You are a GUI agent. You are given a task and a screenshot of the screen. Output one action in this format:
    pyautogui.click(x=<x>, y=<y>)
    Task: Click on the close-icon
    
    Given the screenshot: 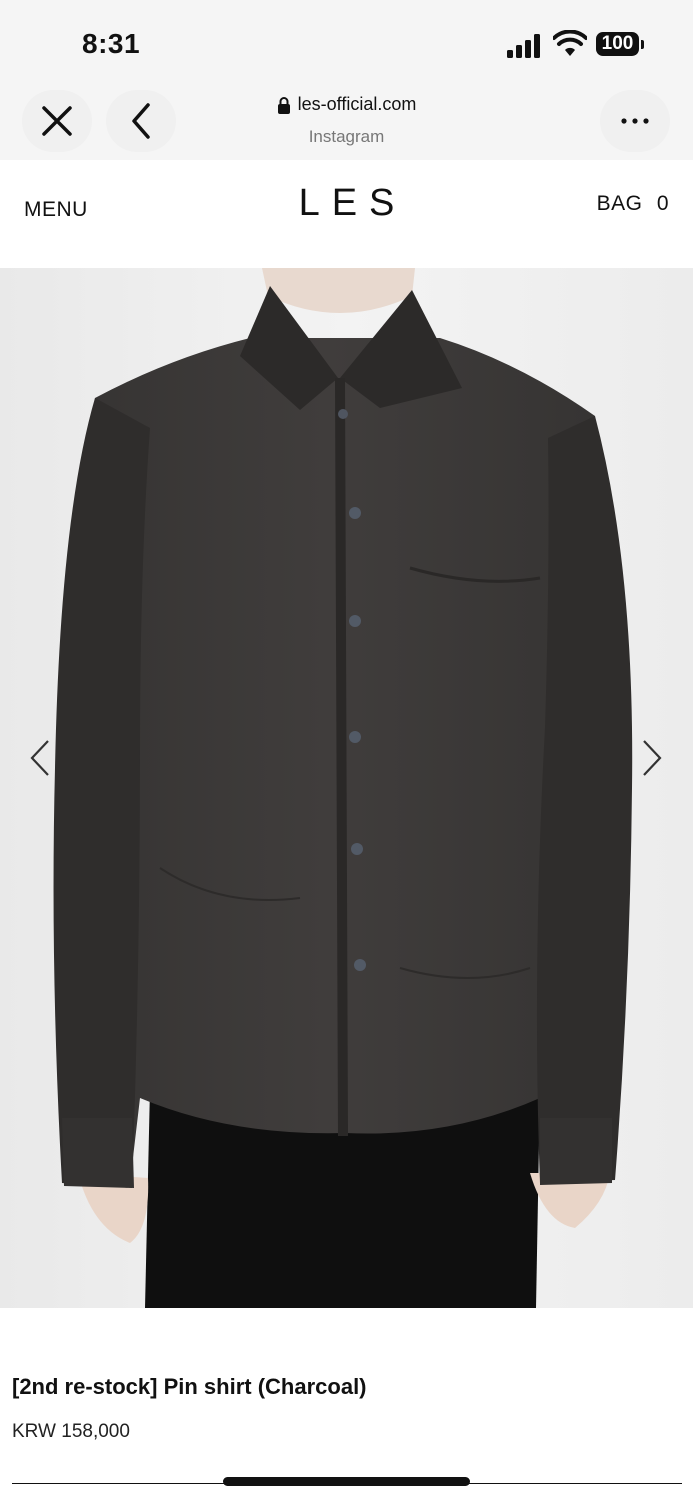 What is the action you would take?
    pyautogui.click(x=57, y=121)
    